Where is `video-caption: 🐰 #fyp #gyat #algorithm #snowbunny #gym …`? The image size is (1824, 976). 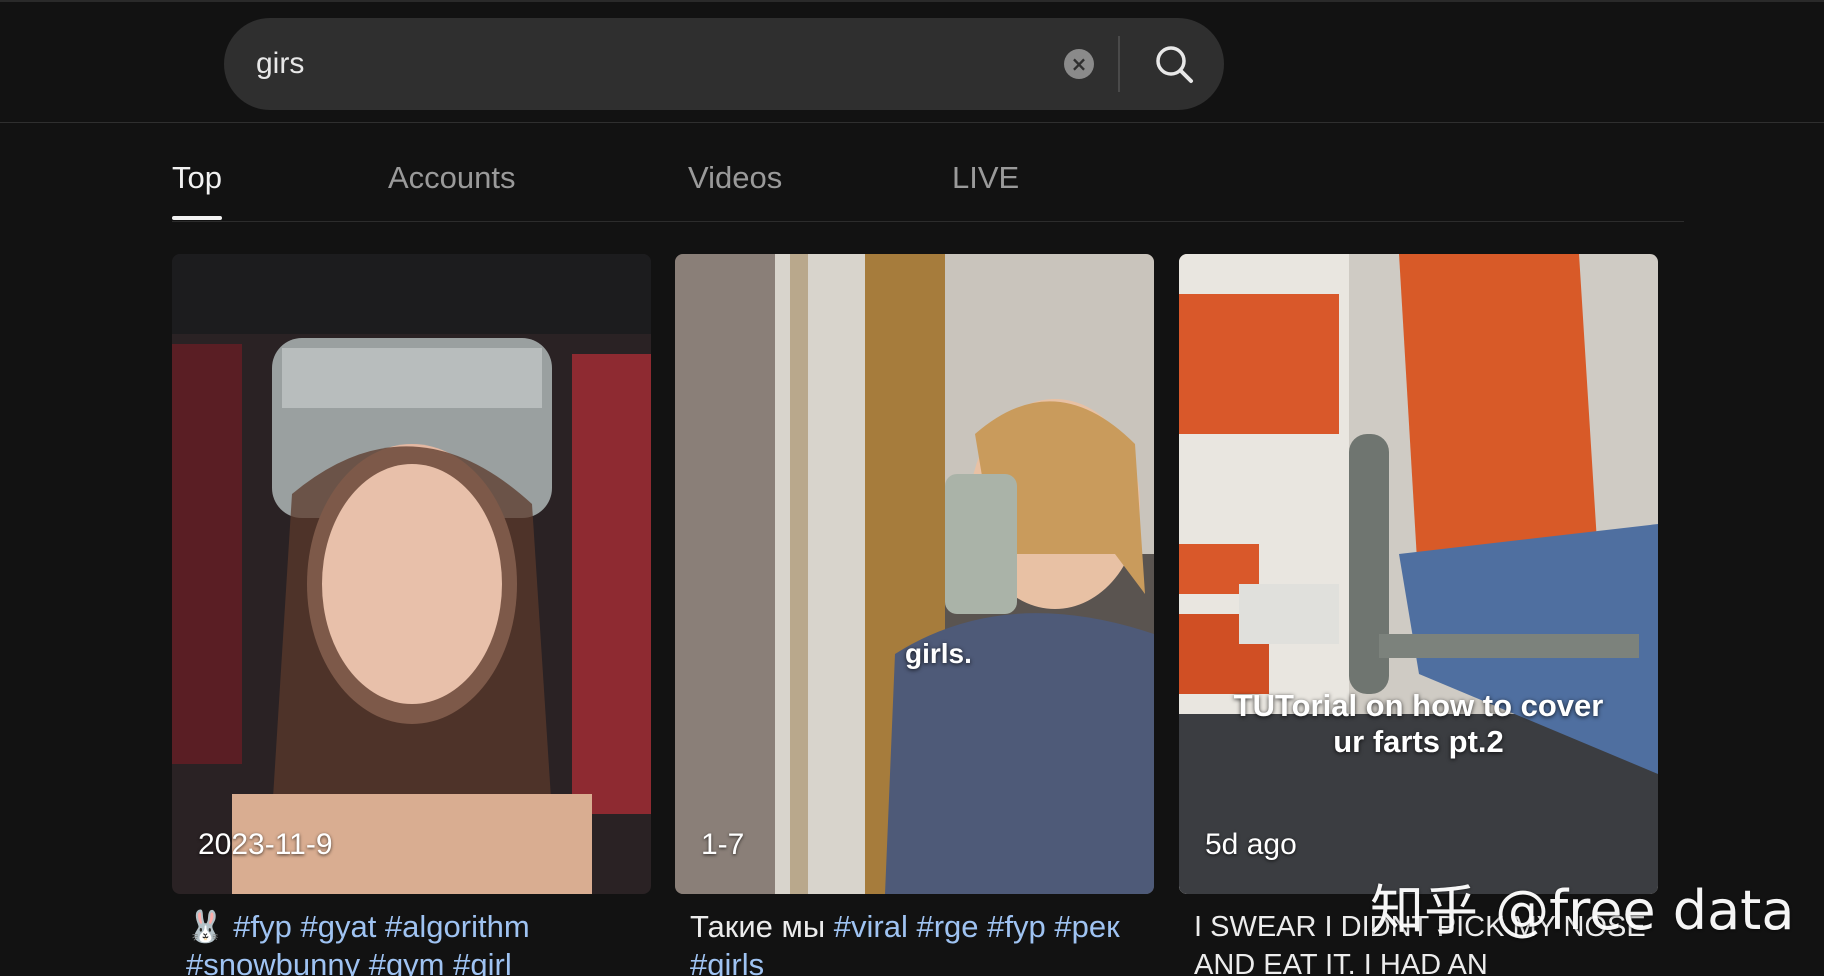
video-caption: 🐰 #fyp #gyat #algorithm #snowbunny #gym … is located at coordinates (425, 942).